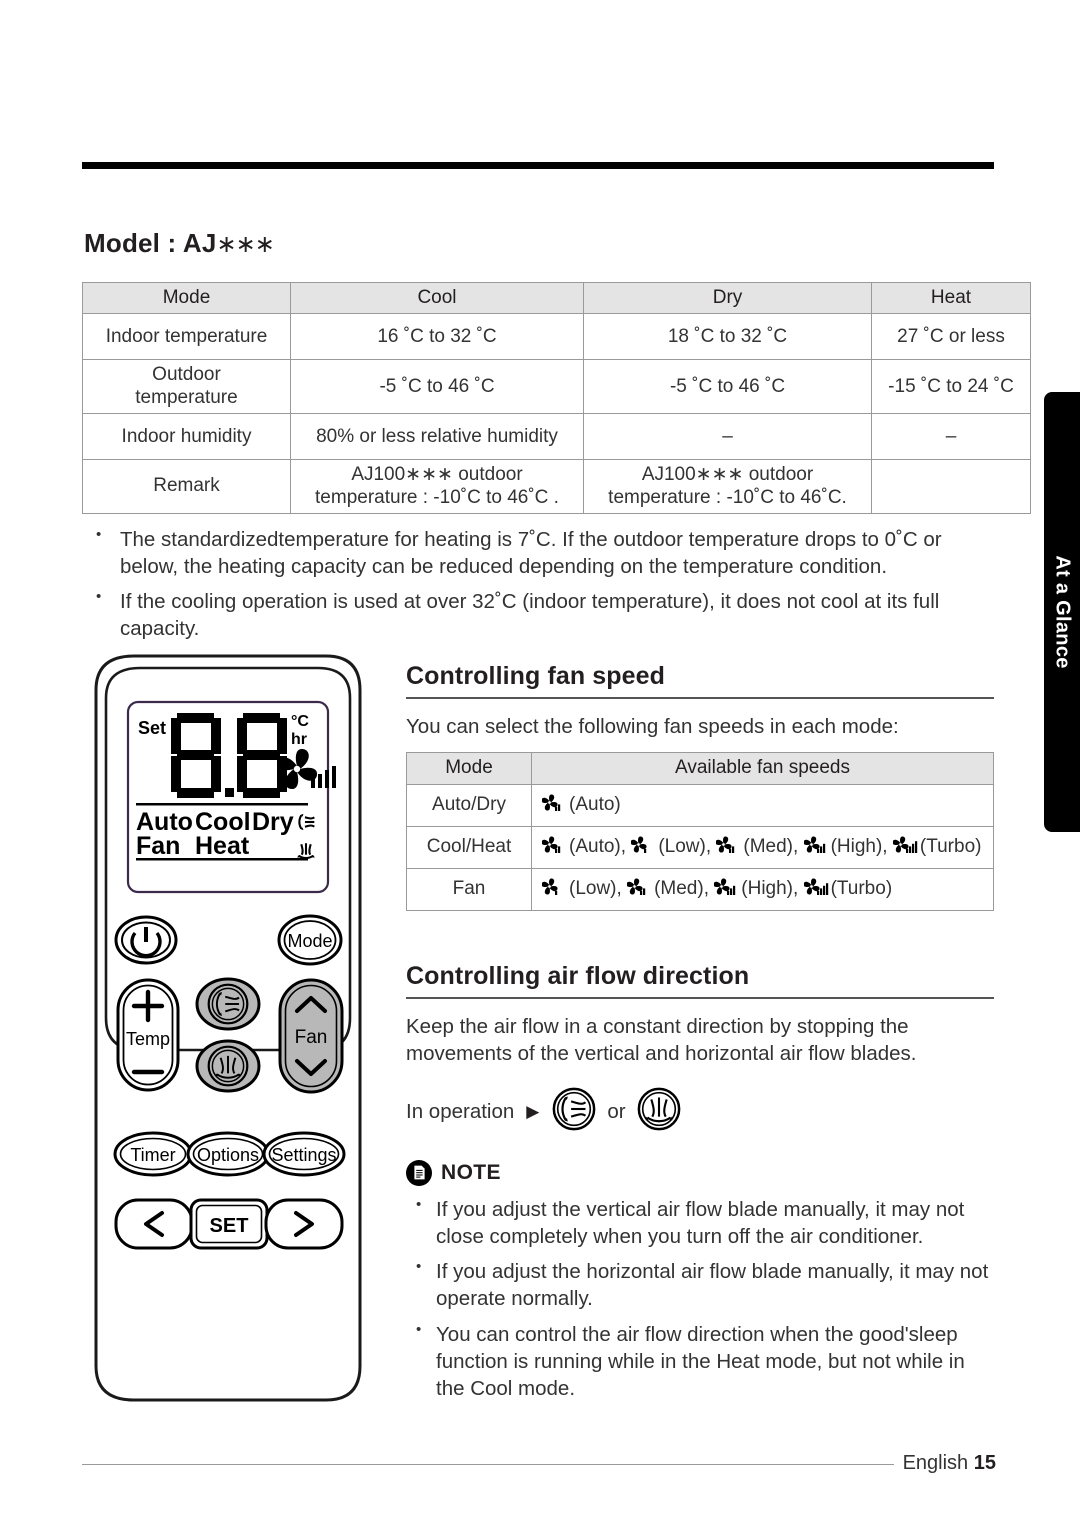  I want to click on footer-language: English, so click(935, 1463).